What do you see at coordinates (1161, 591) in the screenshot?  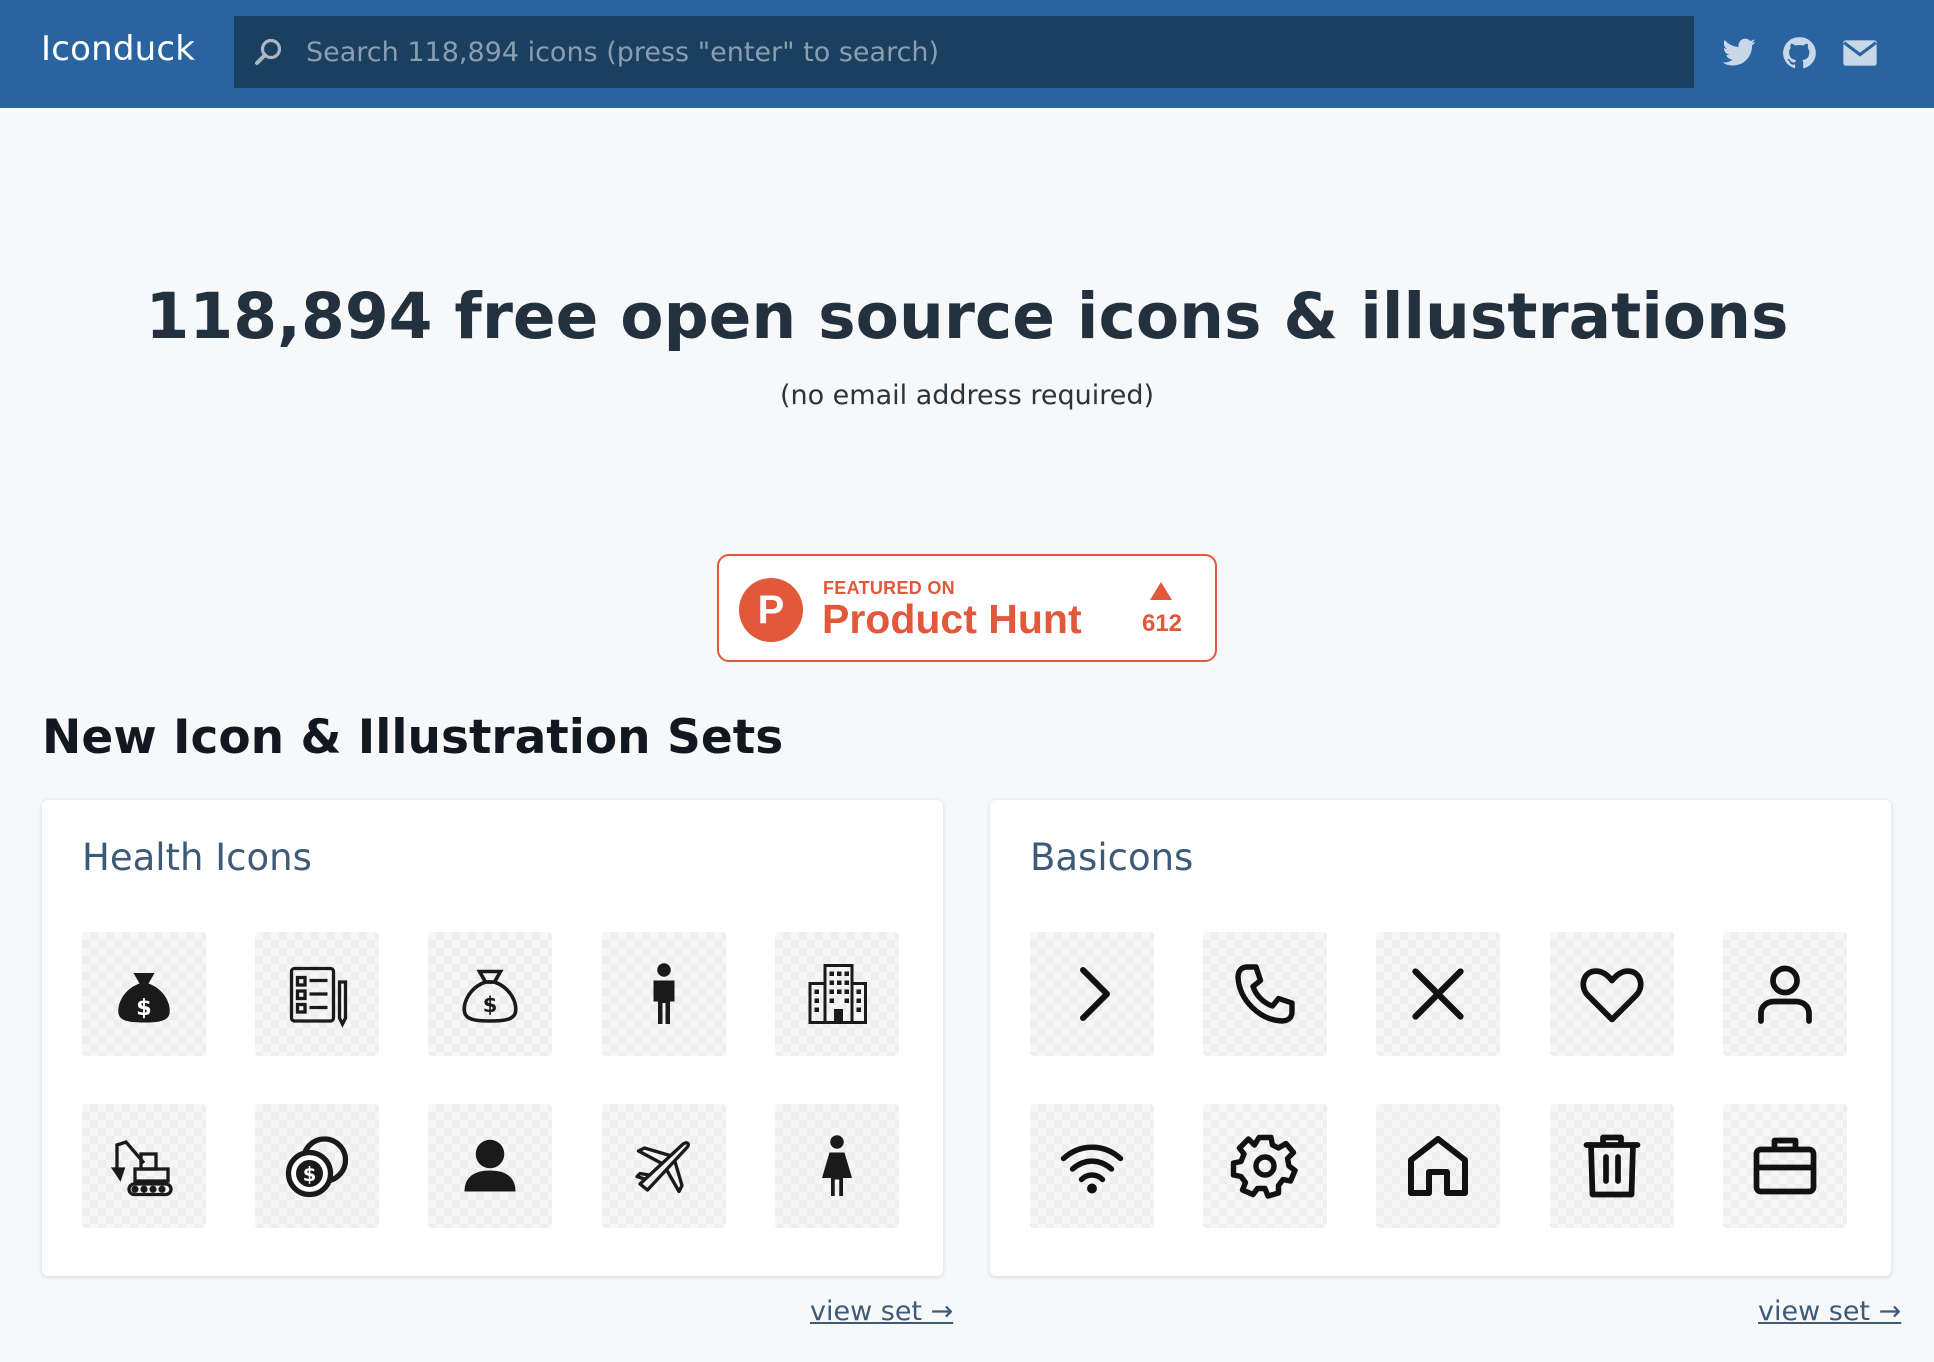 I see `upvote-triangle-icon` at bounding box center [1161, 591].